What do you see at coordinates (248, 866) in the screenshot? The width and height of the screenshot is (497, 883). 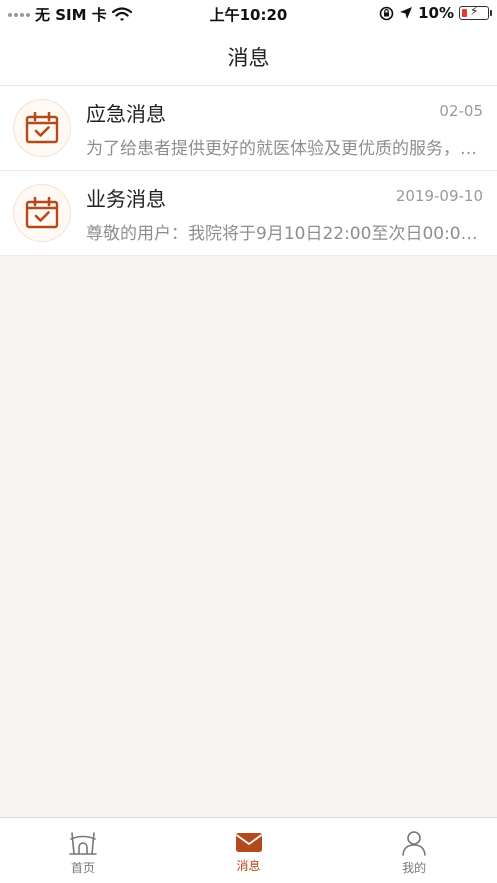 I see `tab-label: 消息` at bounding box center [248, 866].